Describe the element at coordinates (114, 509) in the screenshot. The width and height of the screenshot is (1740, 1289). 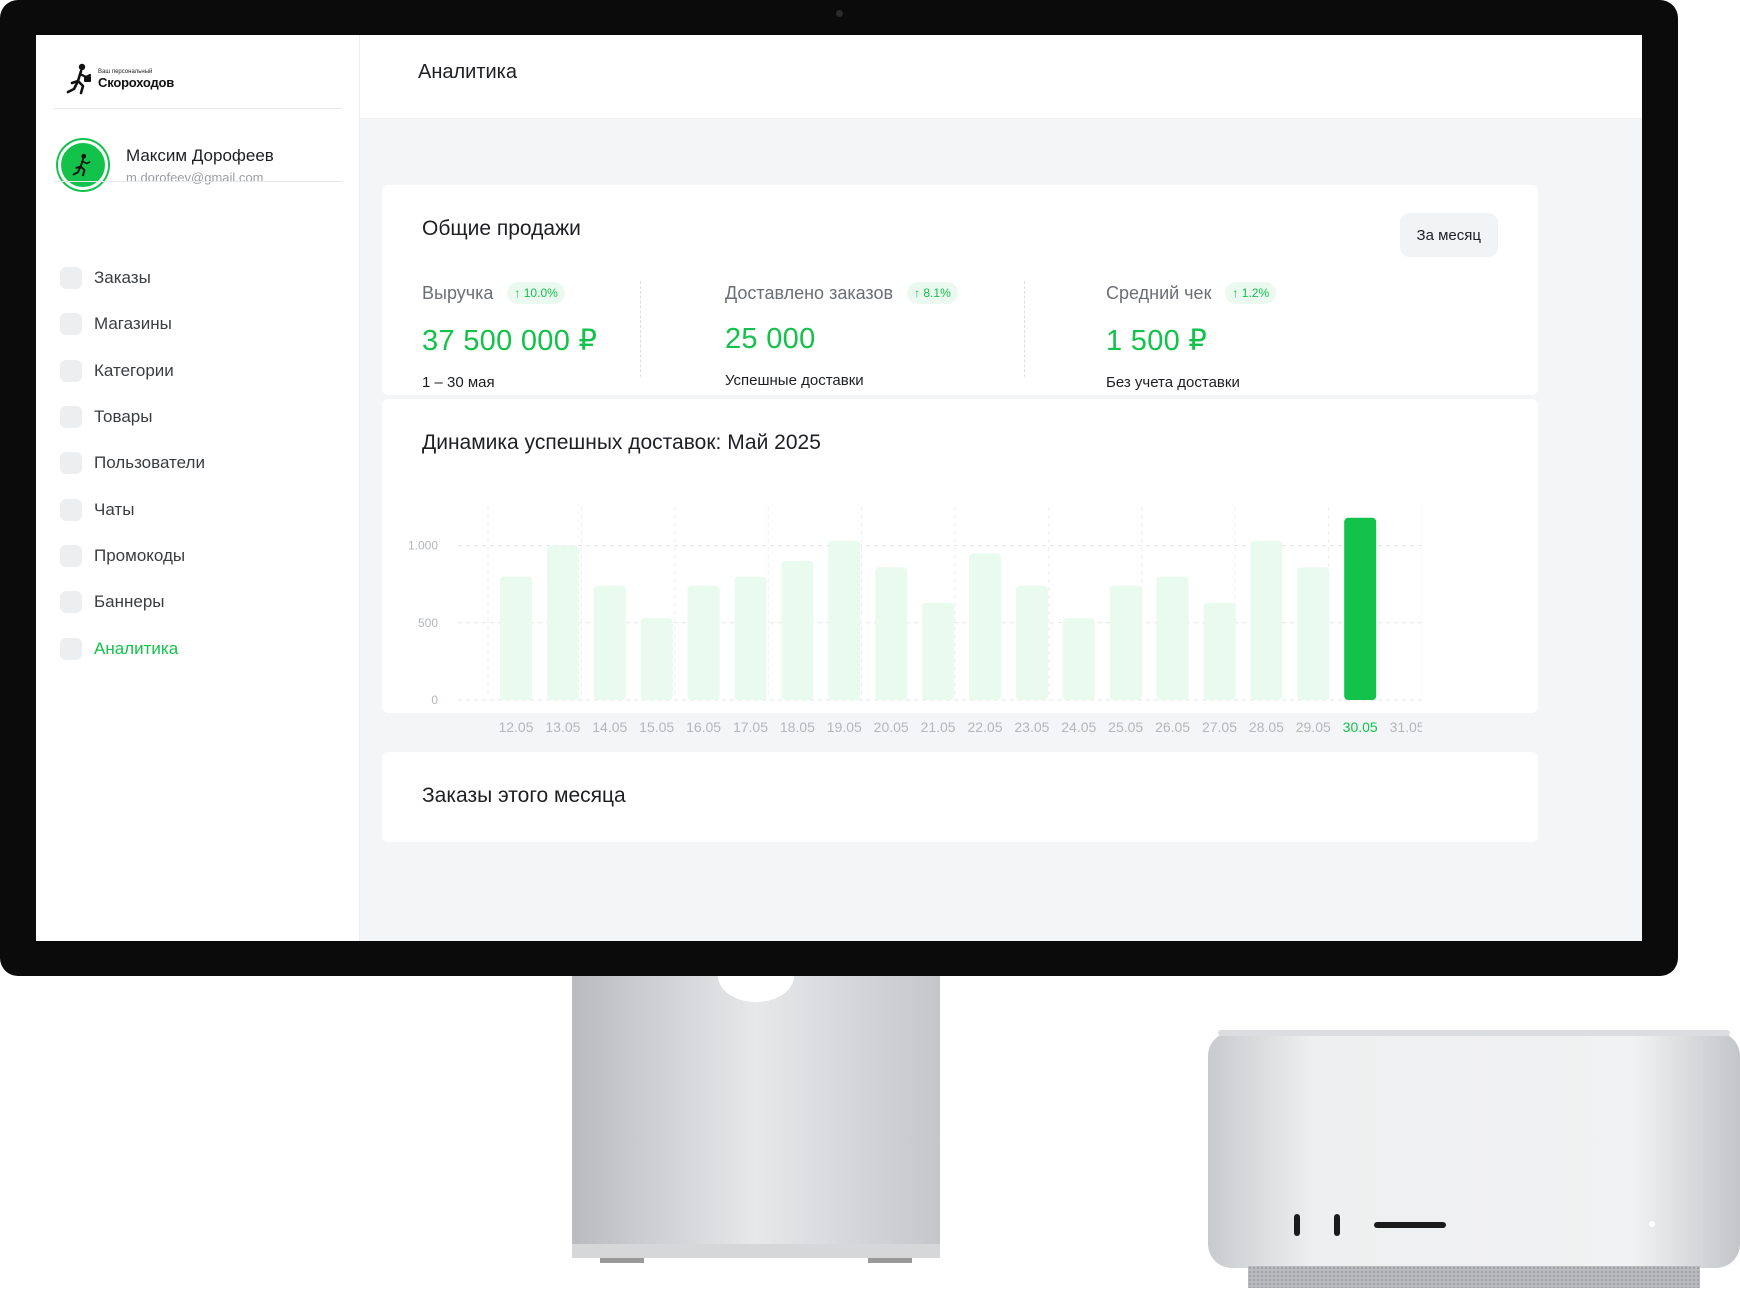
I see `sidebar-item-label: Чаты` at that location.